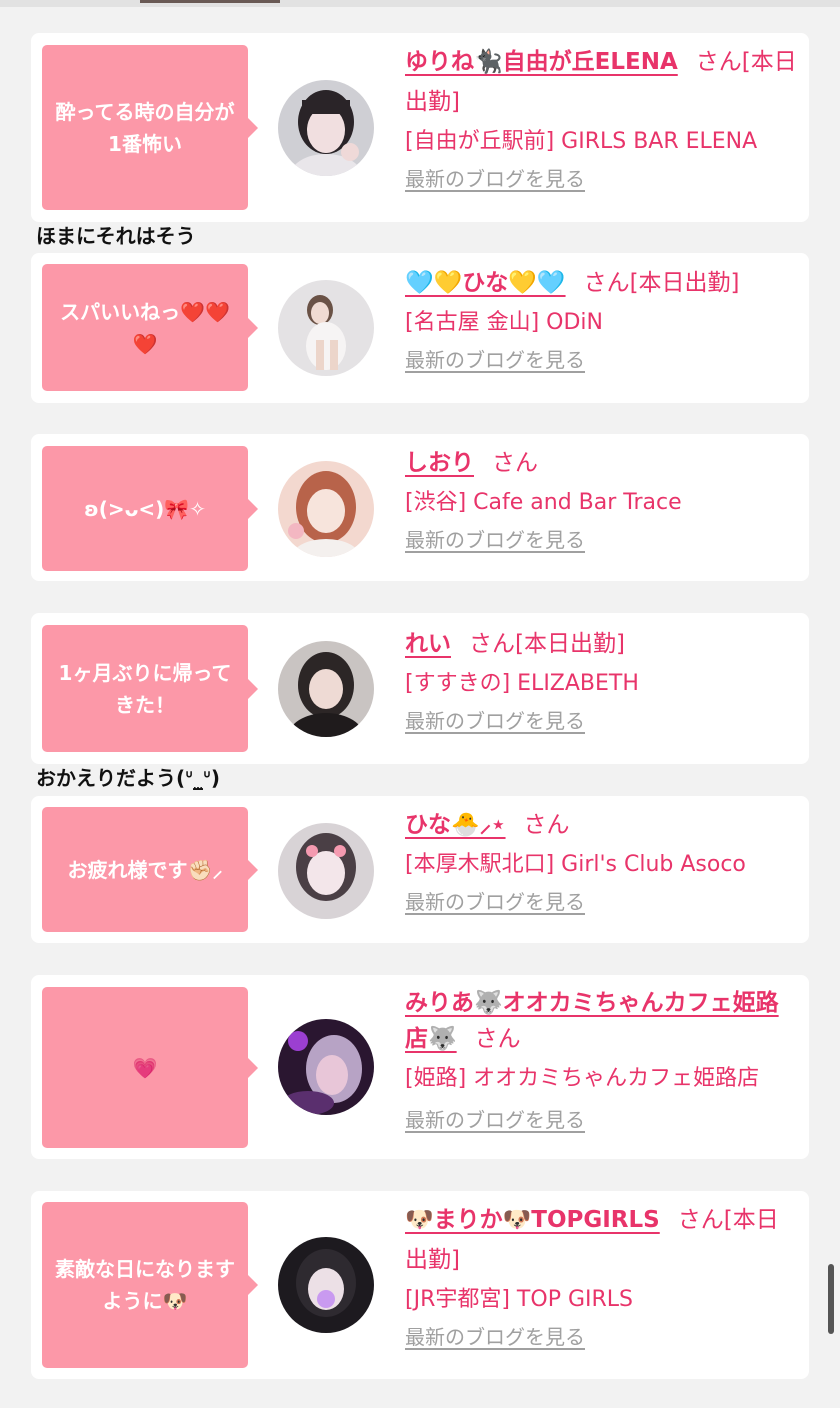 This screenshot has height=1408, width=840. I want to click on comment-text: 酔ってる時の自分が1番怖い, so click(145, 127).